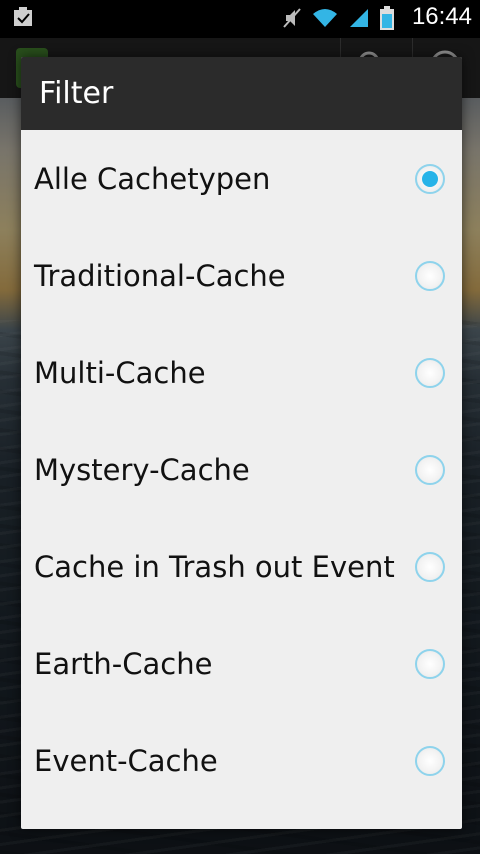 The width and height of the screenshot is (480, 854). What do you see at coordinates (241, 663) in the screenshot?
I see `option-earth-cache: Earth-Cache` at bounding box center [241, 663].